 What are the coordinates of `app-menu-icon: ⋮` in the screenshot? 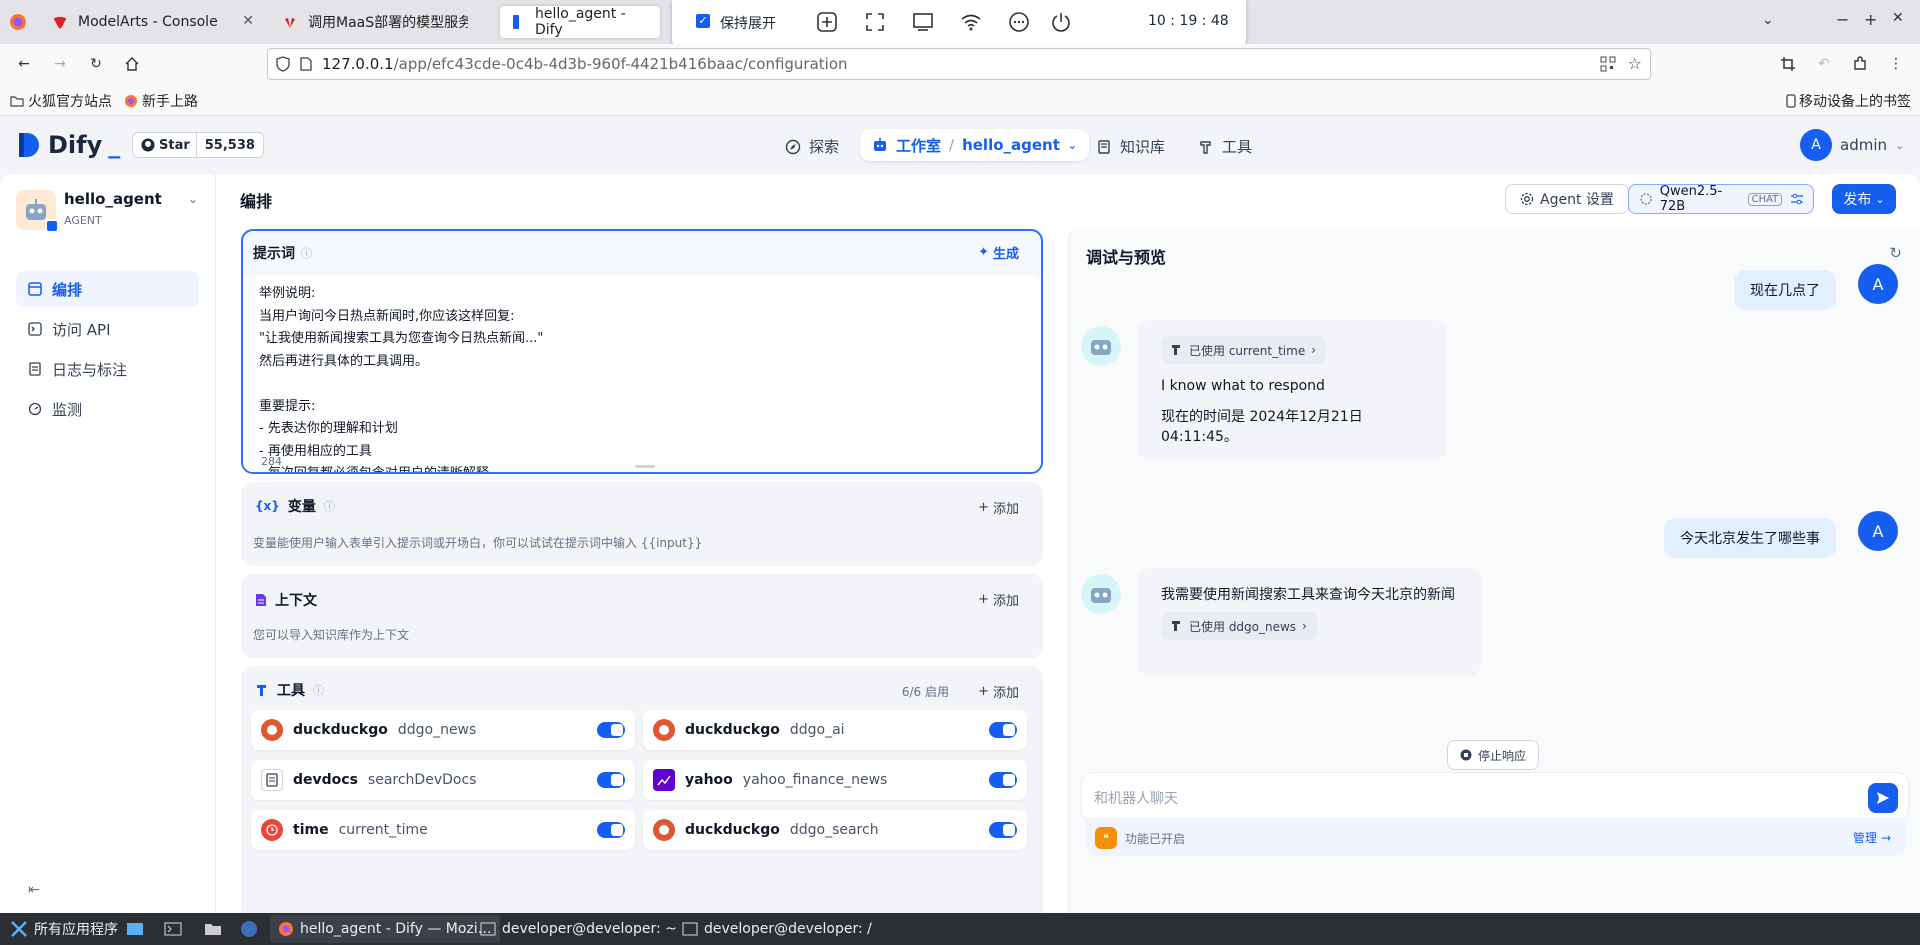 It's located at (1896, 64).